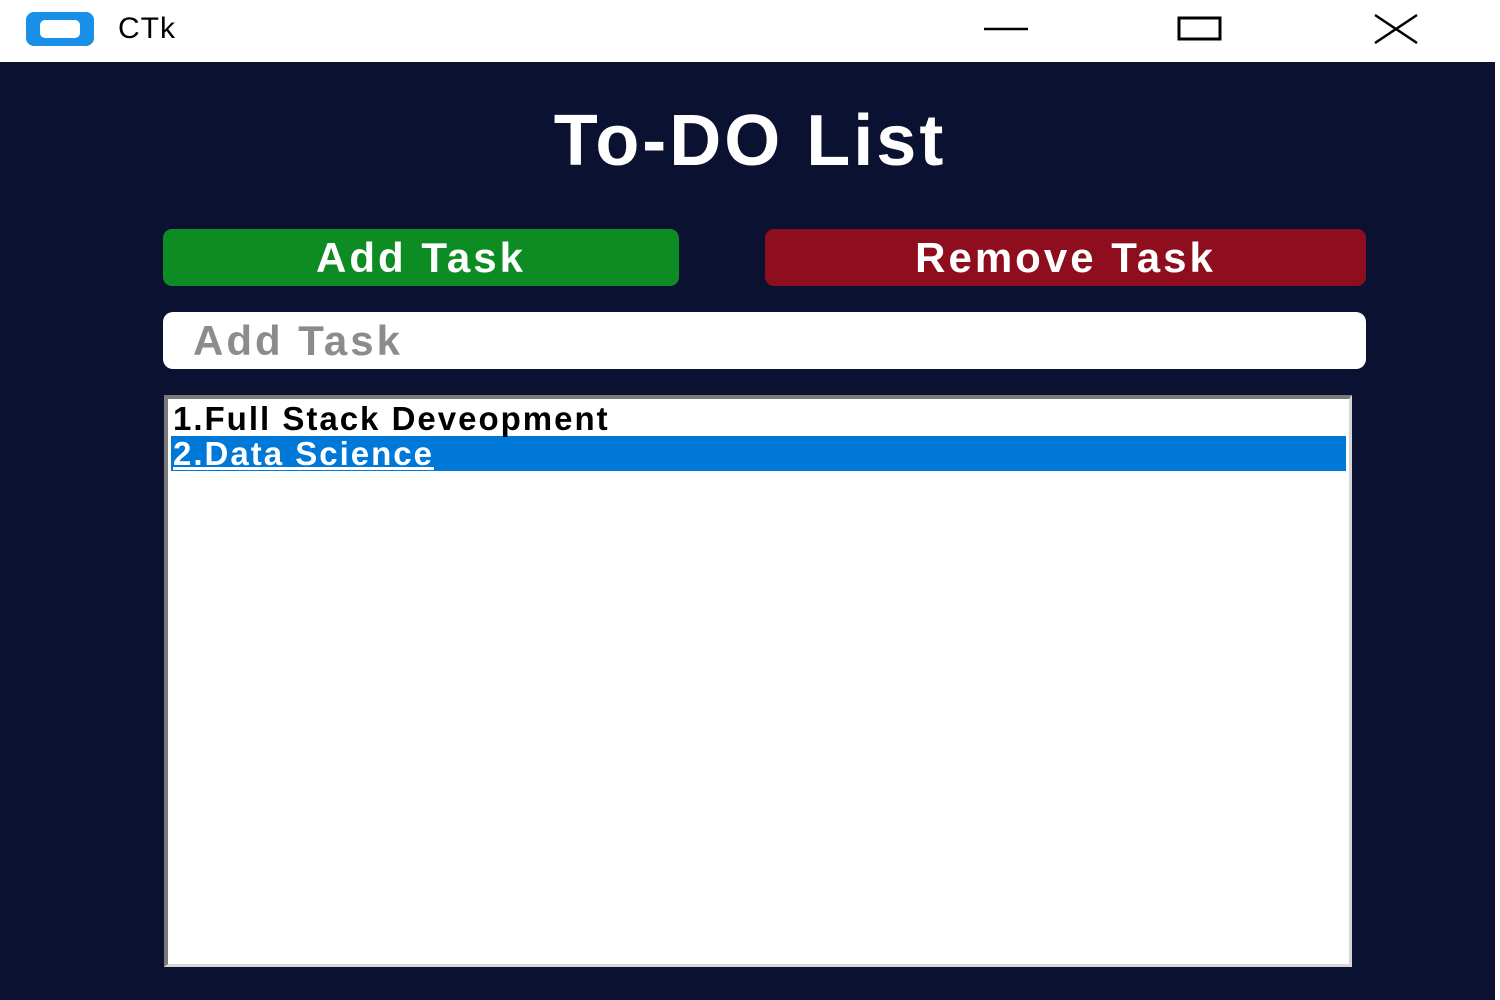  What do you see at coordinates (421, 257) in the screenshot?
I see `add-task-button: Add Task` at bounding box center [421, 257].